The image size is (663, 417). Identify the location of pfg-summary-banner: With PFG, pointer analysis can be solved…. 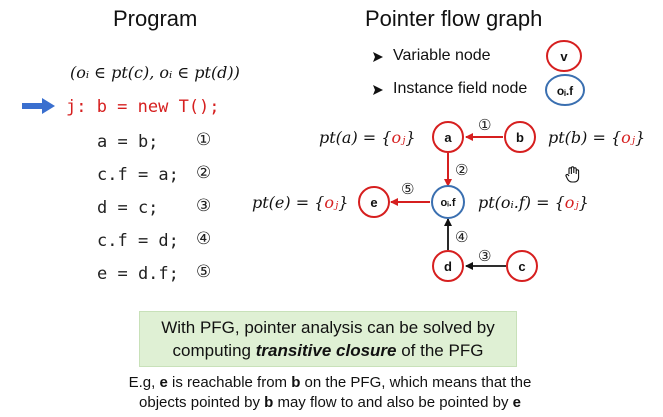
(328, 339).